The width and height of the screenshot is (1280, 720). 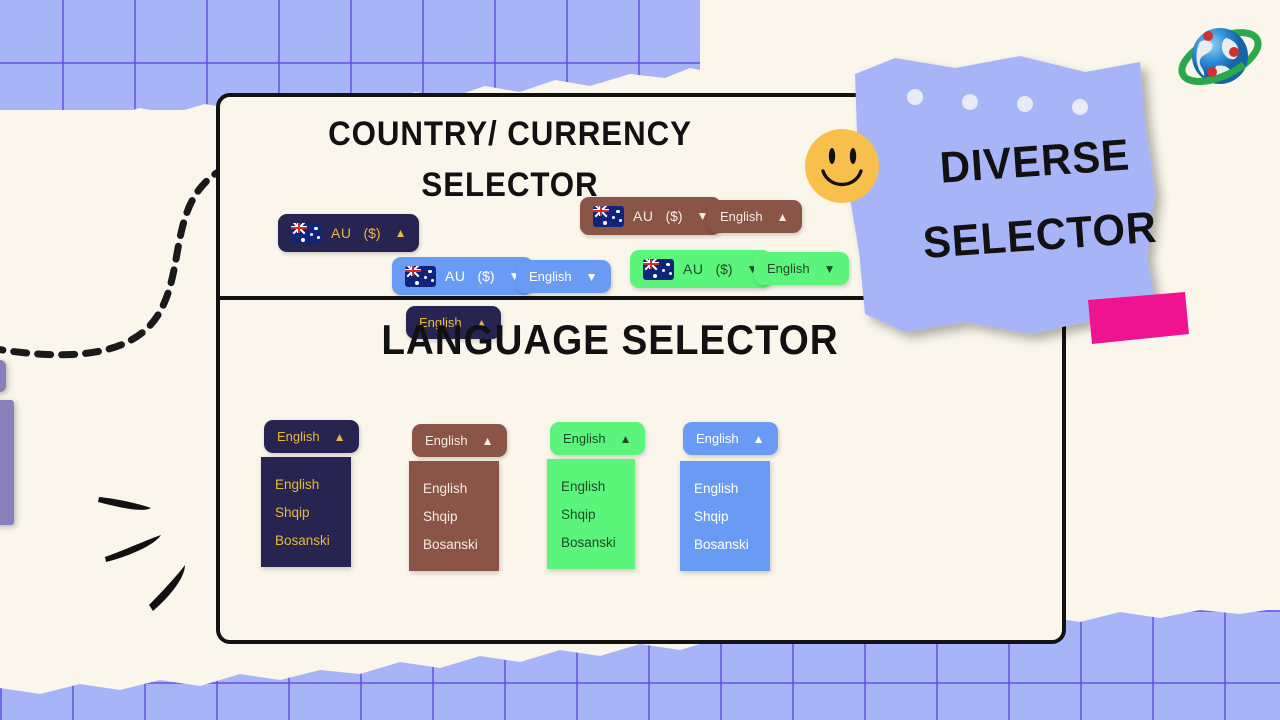 I want to click on brush-stroke-doodle-icon, so click(x=141, y=554).